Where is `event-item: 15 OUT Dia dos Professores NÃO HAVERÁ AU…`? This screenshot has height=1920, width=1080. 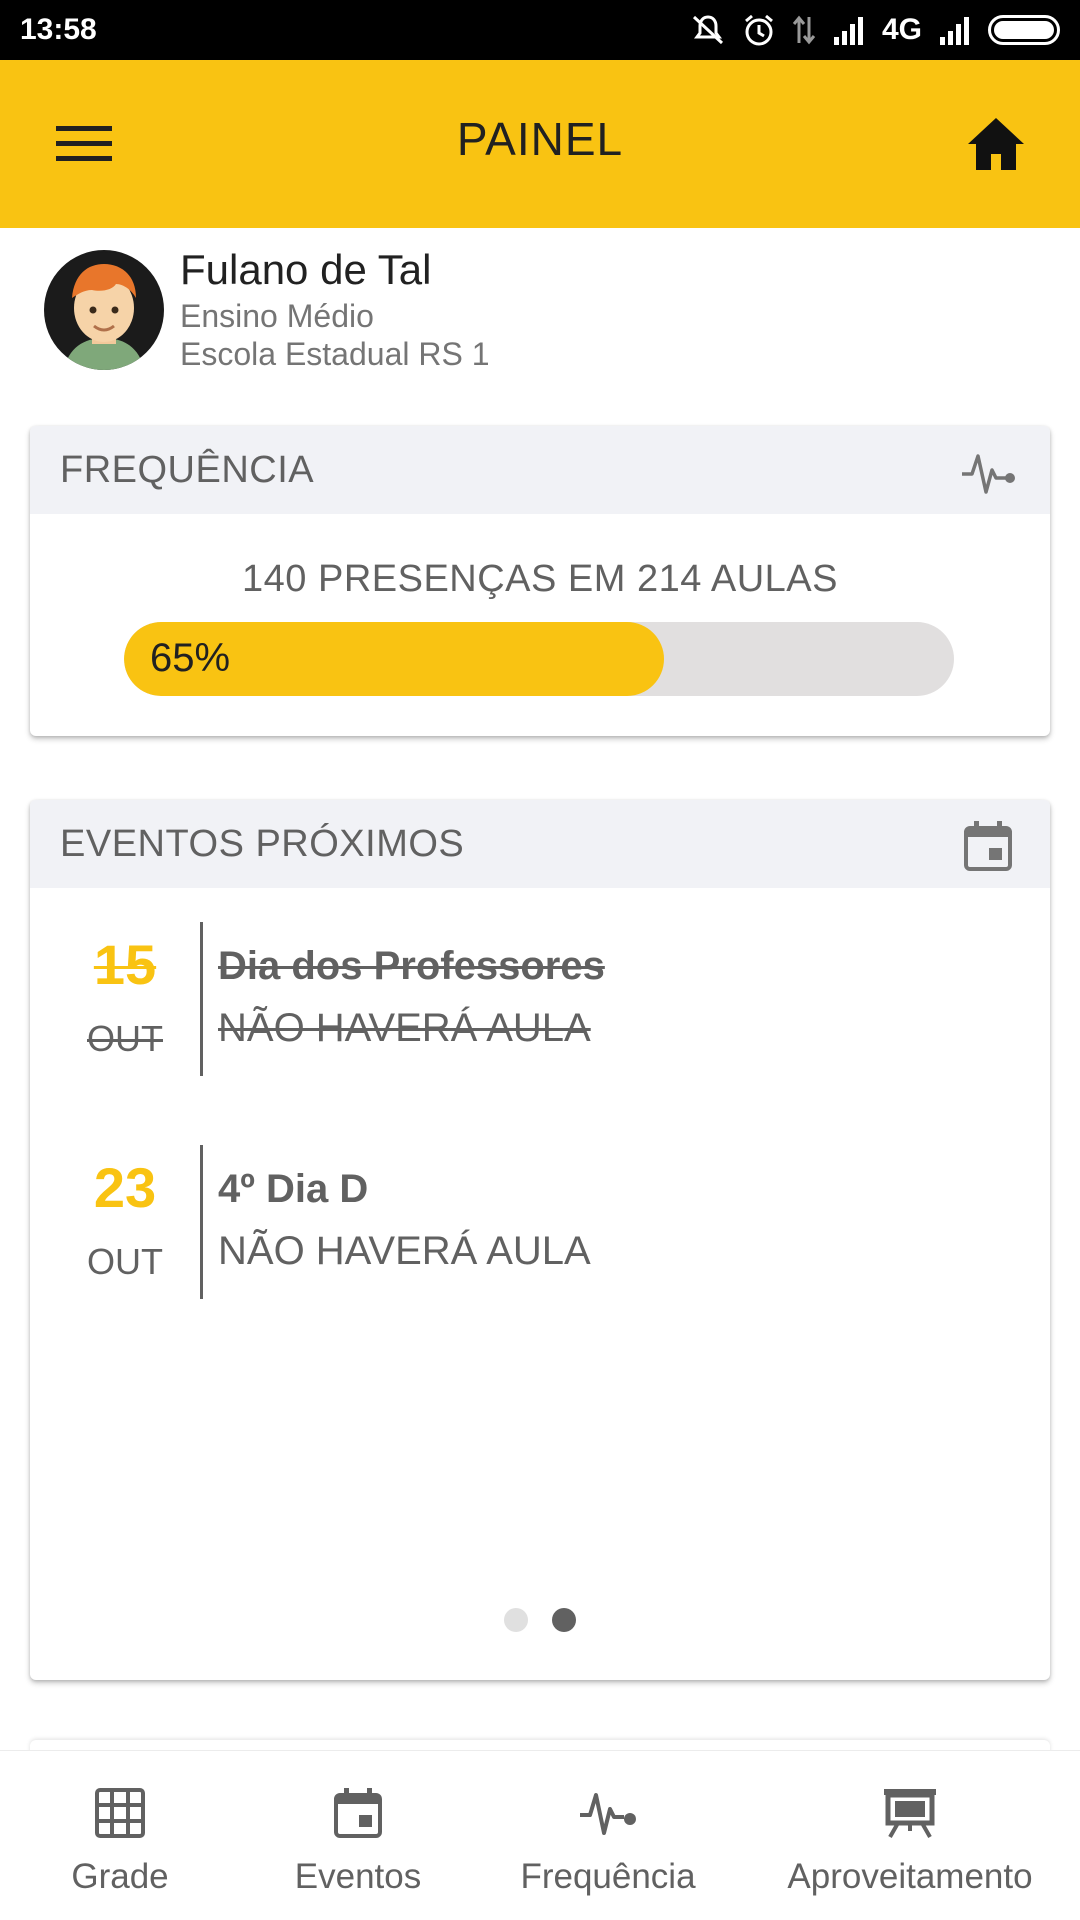 event-item: 15 OUT Dia dos Professores NÃO HAVERÁ AU… is located at coordinates (540, 999).